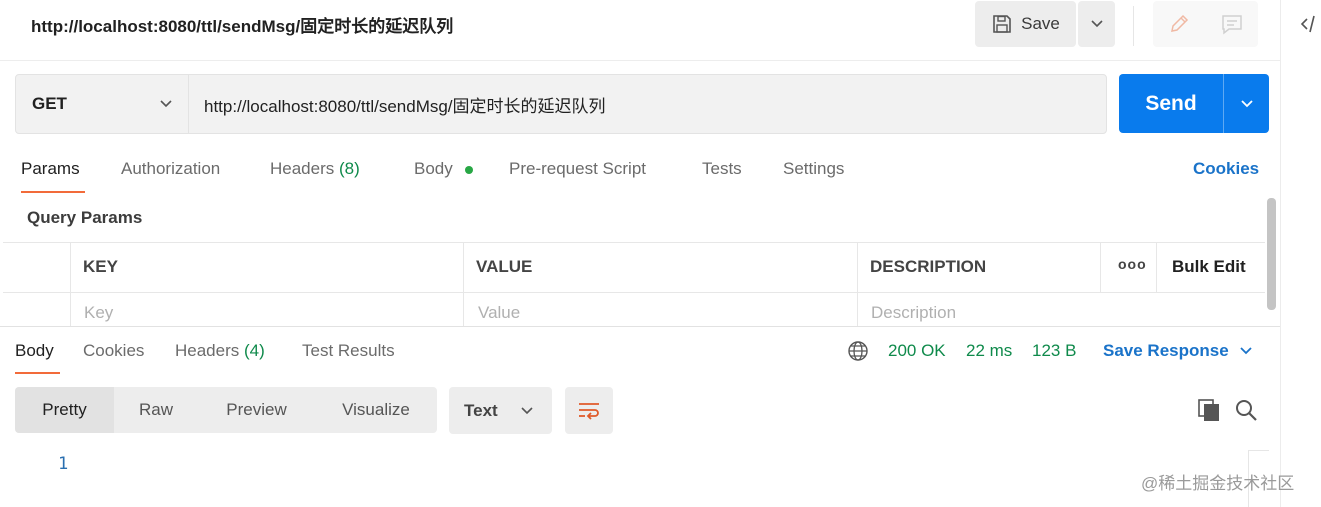  What do you see at coordinates (640, 326) in the screenshot?
I see `response-divider` at bounding box center [640, 326].